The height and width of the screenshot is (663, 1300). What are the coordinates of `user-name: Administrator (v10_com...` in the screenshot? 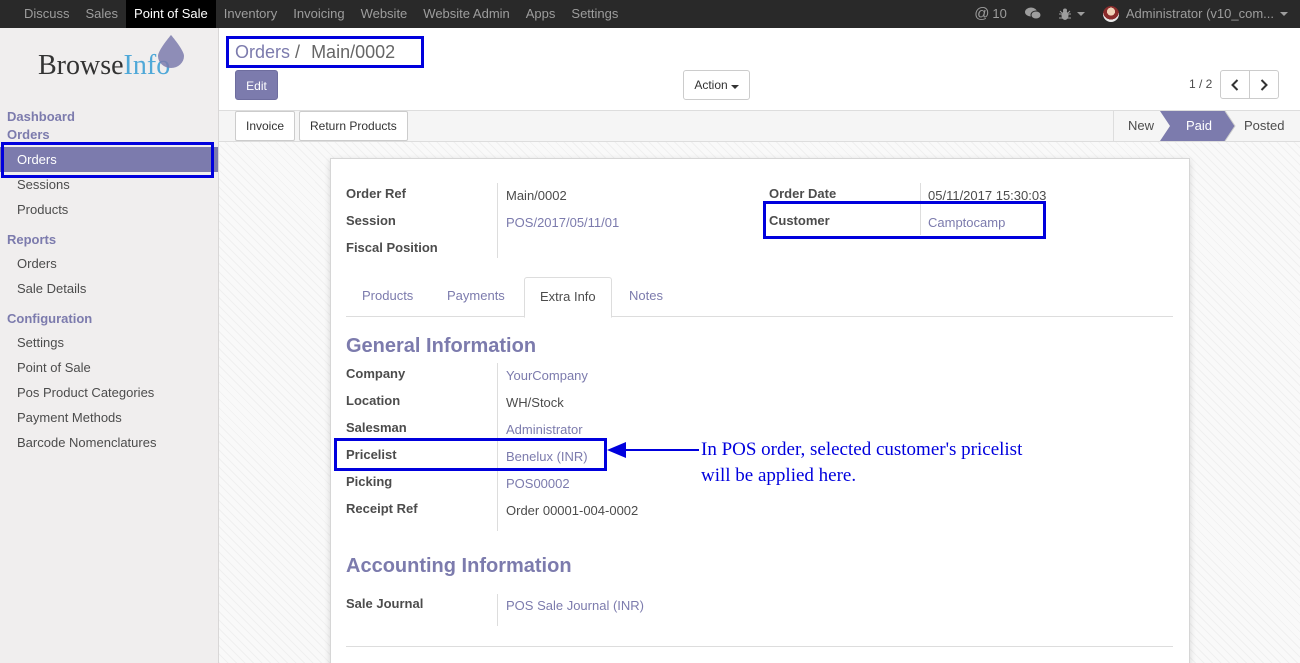 It's located at (1199, 13).